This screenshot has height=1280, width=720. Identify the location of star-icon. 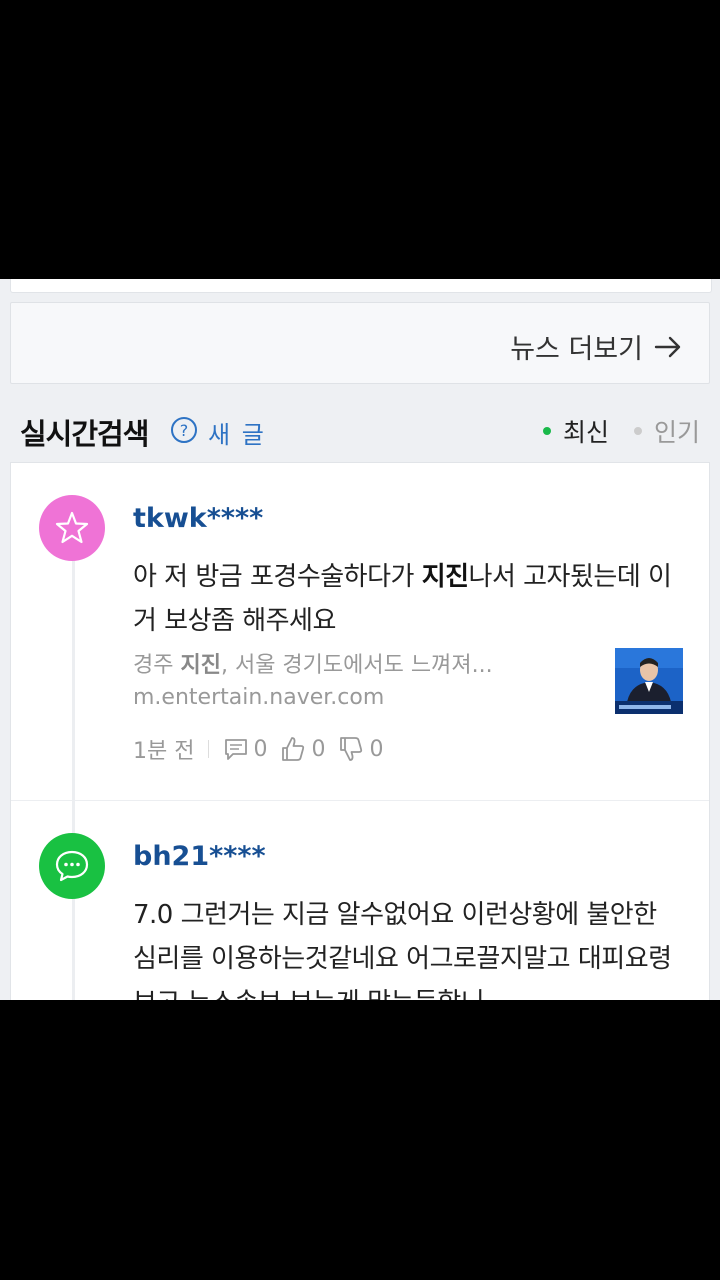
(72, 527).